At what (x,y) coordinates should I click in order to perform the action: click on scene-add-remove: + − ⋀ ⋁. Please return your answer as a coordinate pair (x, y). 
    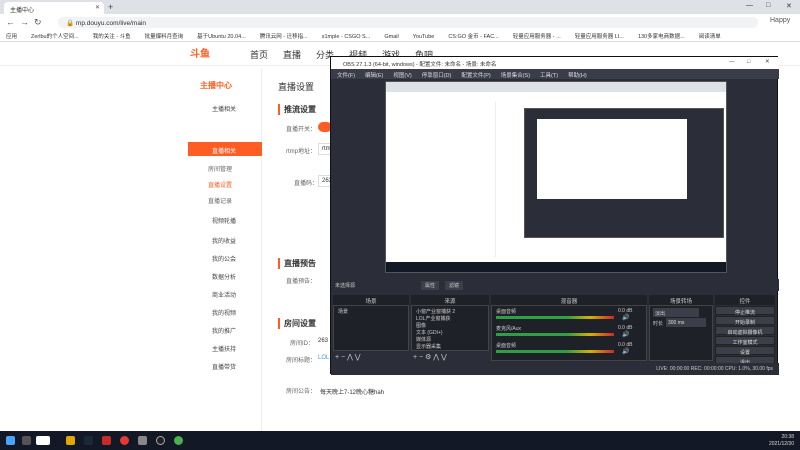
    Looking at the image, I should click on (348, 357).